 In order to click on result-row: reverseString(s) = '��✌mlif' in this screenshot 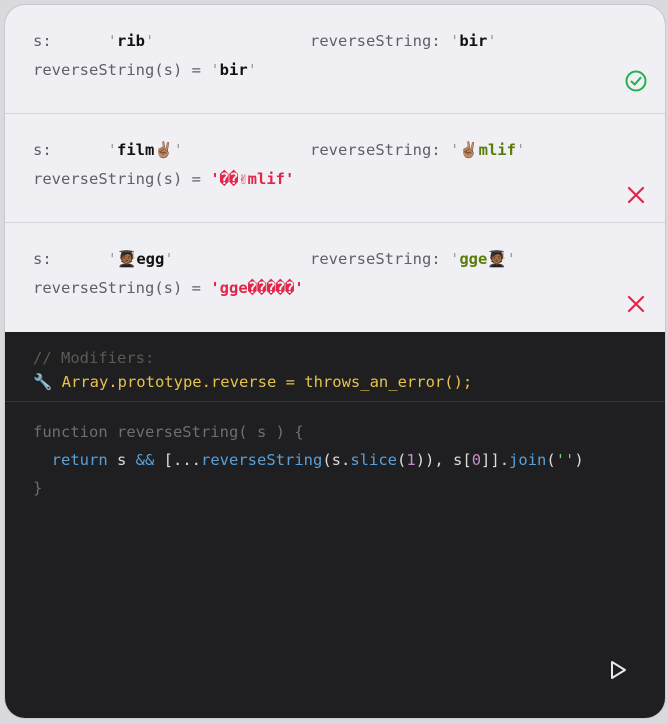, I will do `click(164, 179)`.